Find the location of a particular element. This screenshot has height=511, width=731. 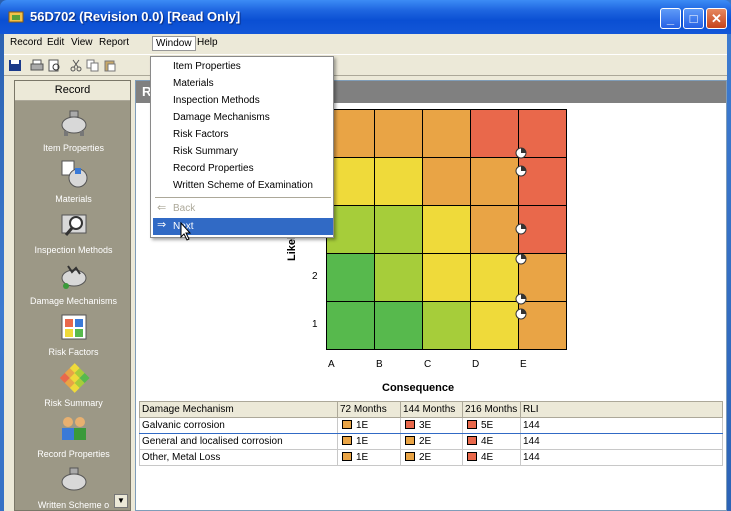

sidebar-item-risk-factors: Risk Factors is located at coordinates (72, 334).